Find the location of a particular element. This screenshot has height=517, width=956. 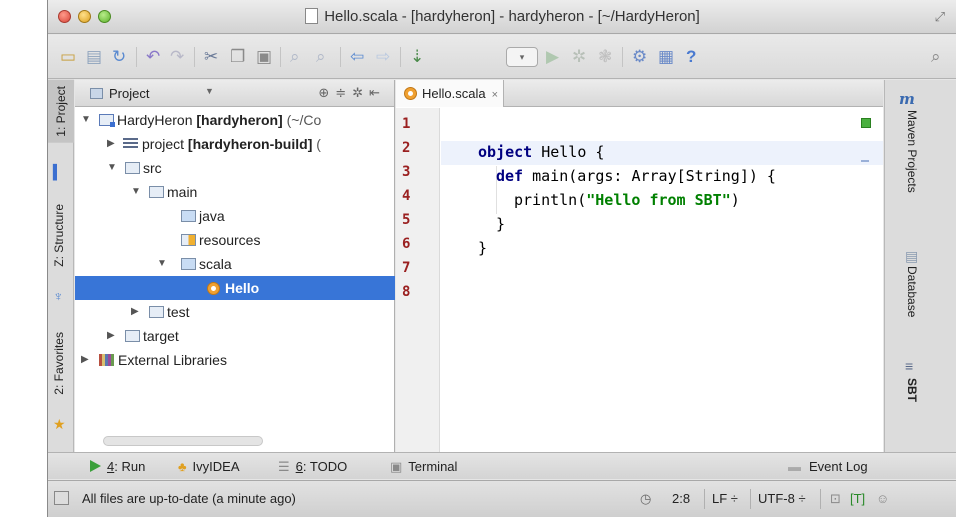

status-message: All files are up-to-date (a minute ago) is located at coordinates (189, 498).